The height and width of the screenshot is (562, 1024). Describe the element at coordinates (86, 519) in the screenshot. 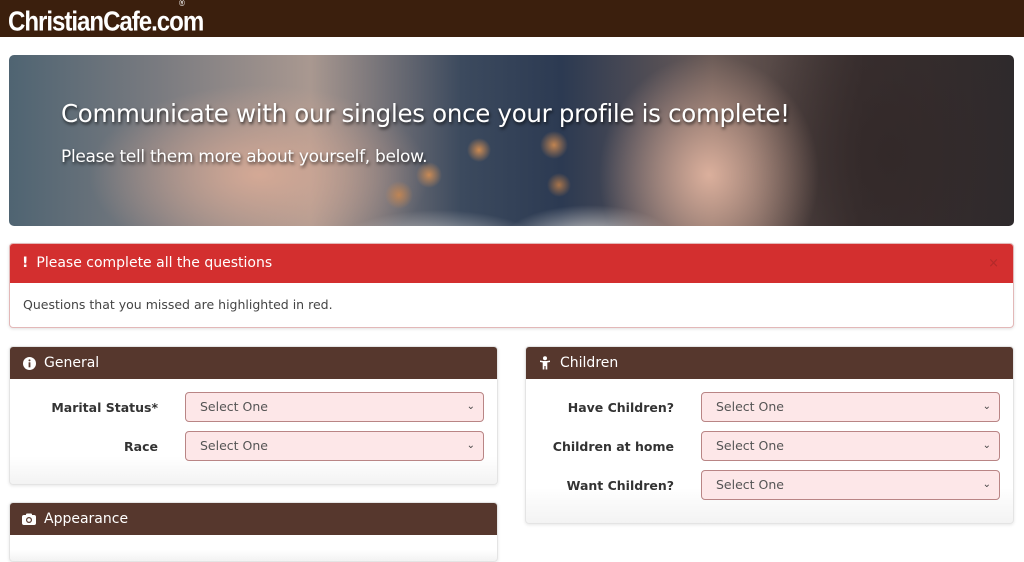

I see `appearance-panel-title: Appearance` at that location.